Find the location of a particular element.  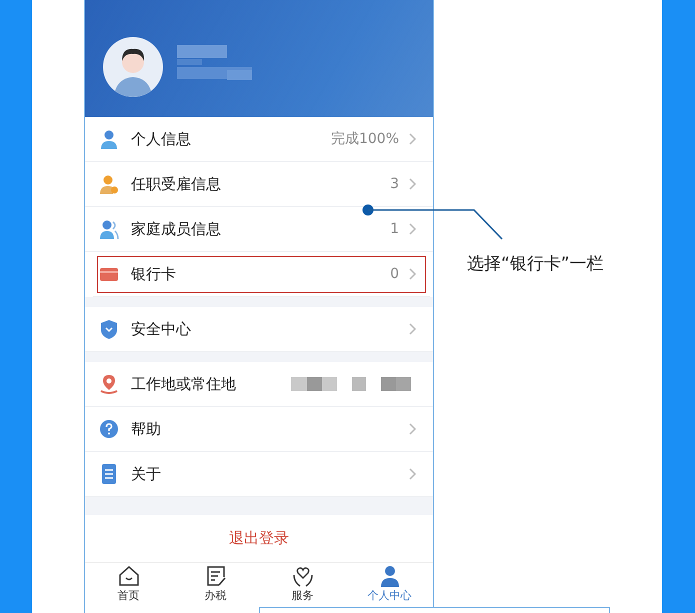

menu-row: 安全中心 is located at coordinates (259, 329).